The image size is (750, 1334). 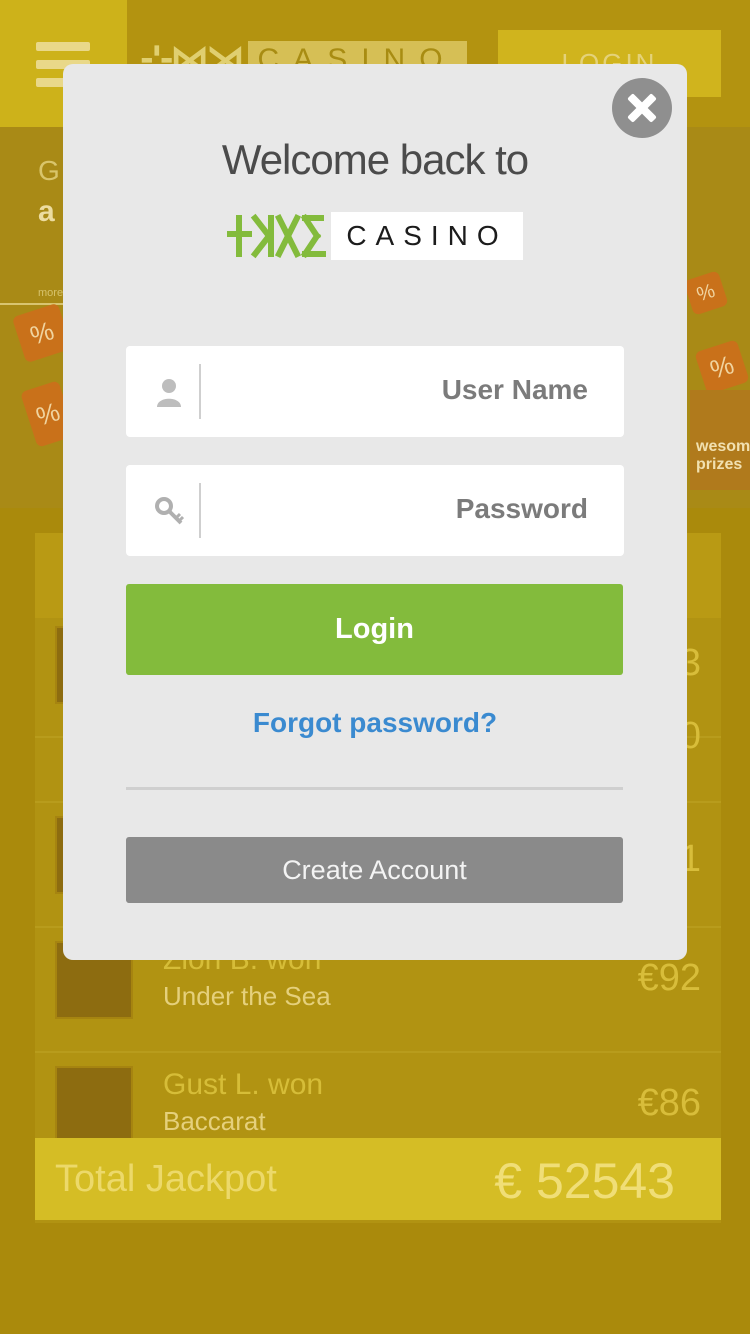 I want to click on prize-box-image: wesome prizes, so click(x=720, y=440).